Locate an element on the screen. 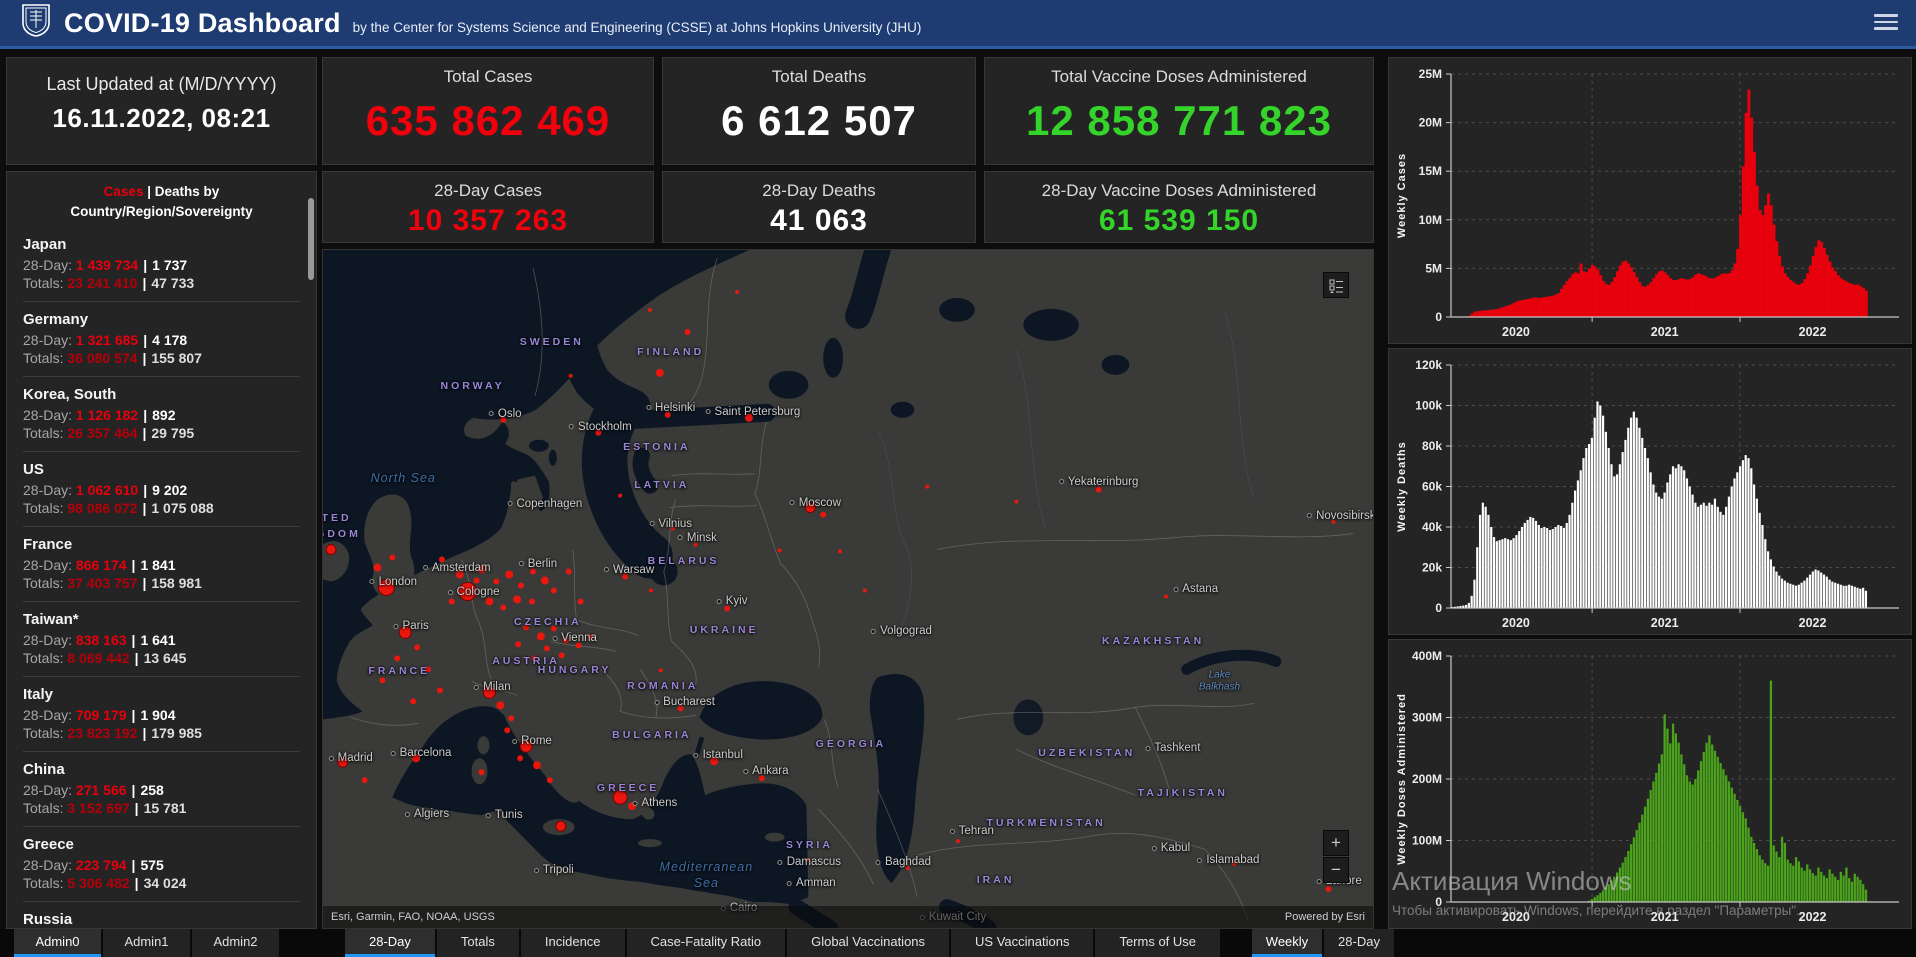 Image resolution: width=1916 pixels, height=957 pixels. total-deaths-card: Total Deaths 6 612 507 is located at coordinates (819, 111).